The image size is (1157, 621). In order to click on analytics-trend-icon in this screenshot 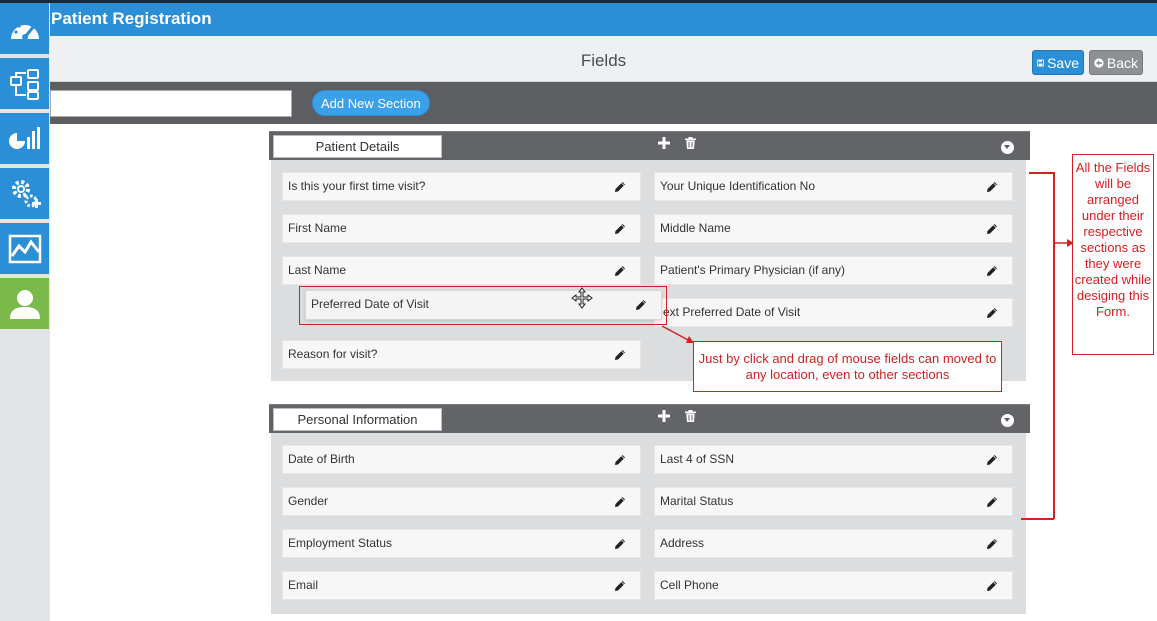, I will do `click(24, 248)`.